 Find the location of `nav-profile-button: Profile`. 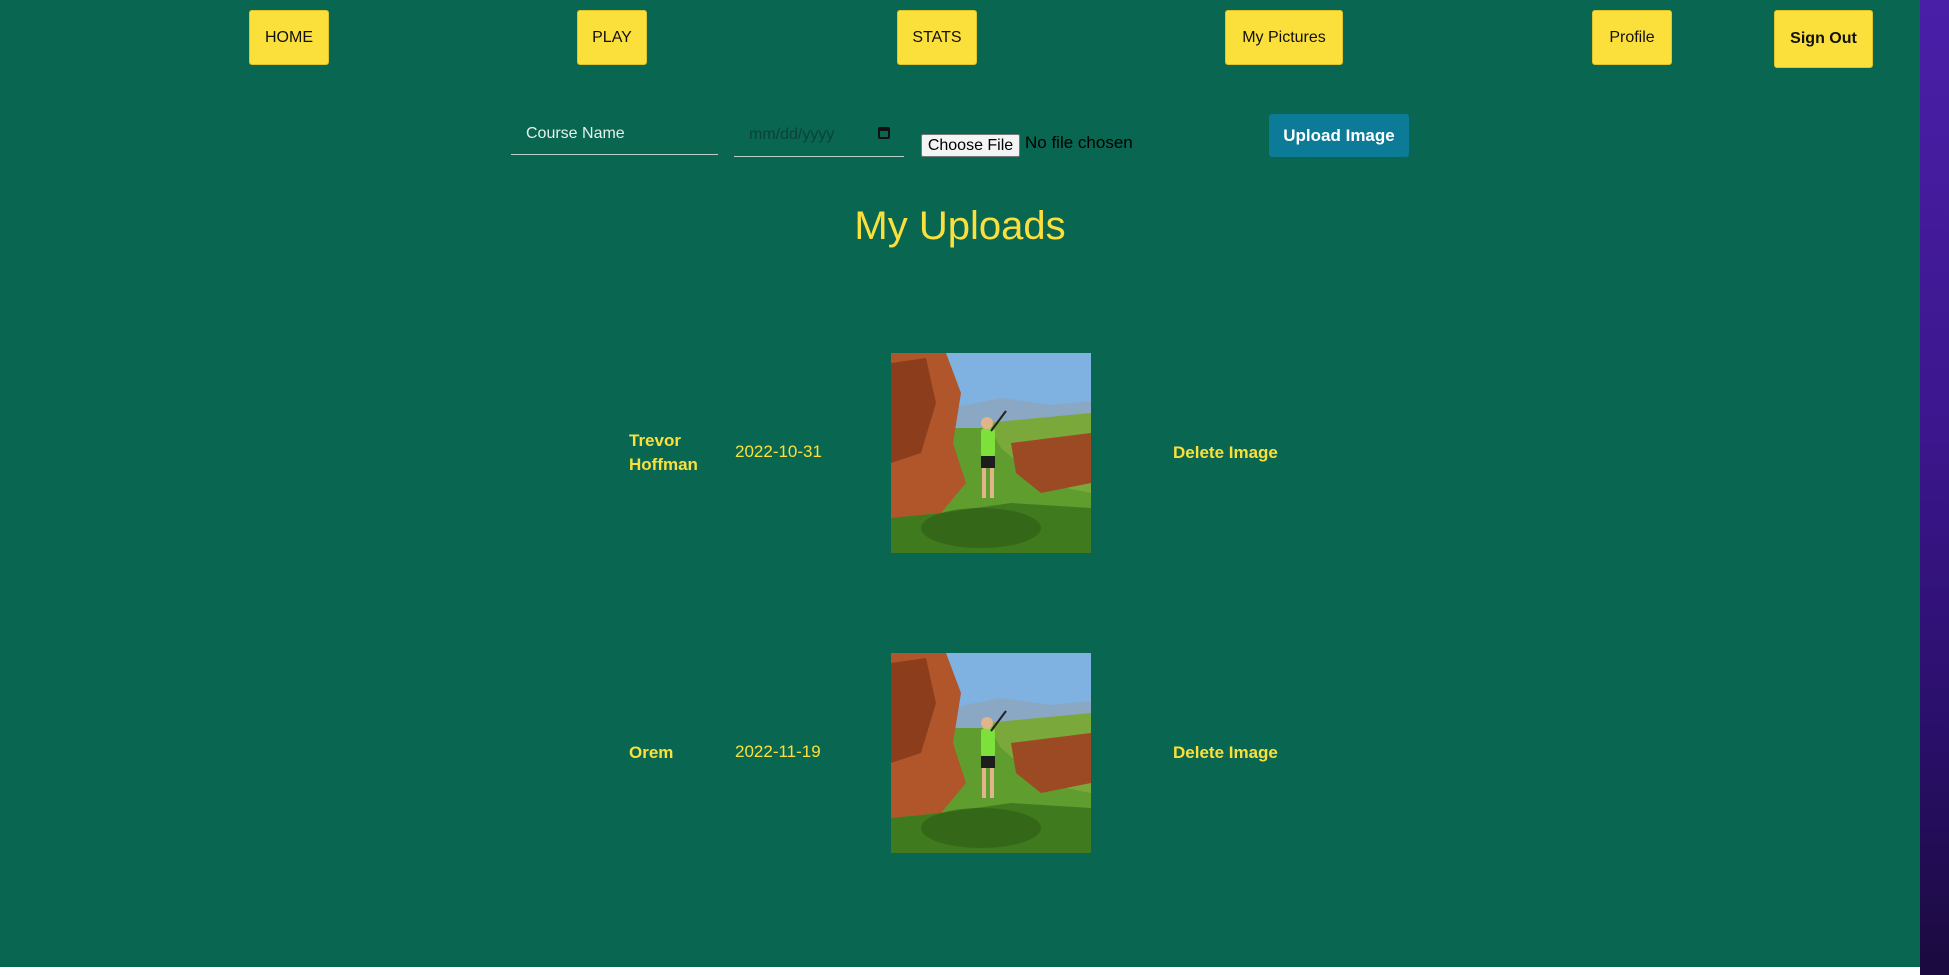

nav-profile-button: Profile is located at coordinates (1632, 37).